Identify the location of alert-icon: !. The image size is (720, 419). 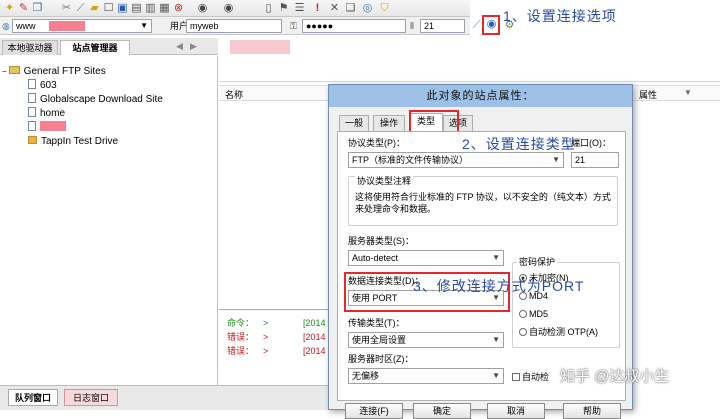
(317, 8).